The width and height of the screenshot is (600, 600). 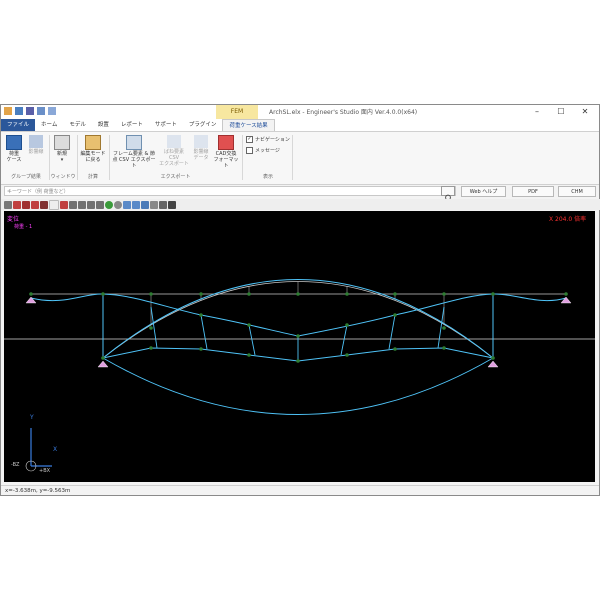 What do you see at coordinates (62, 149) in the screenshot?
I see `new-window-button: 新規 ▾` at bounding box center [62, 149].